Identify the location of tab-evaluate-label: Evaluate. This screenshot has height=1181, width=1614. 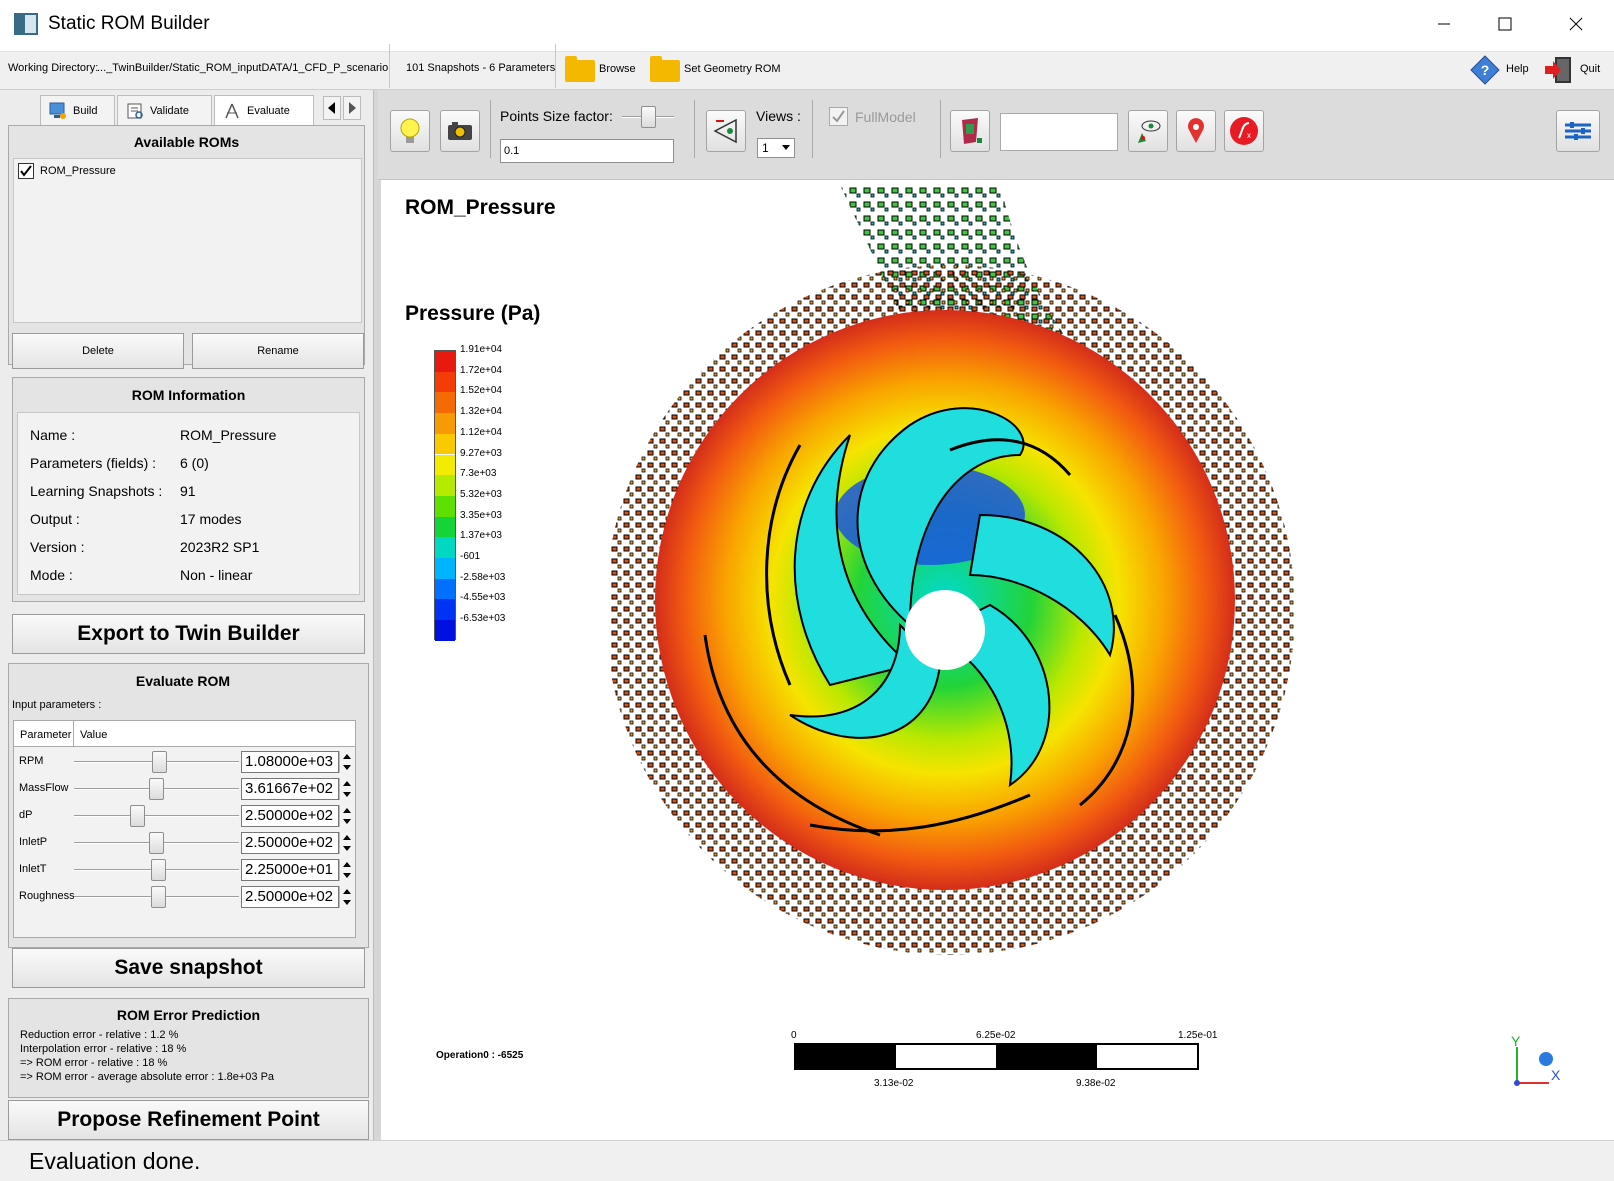
(268, 110).